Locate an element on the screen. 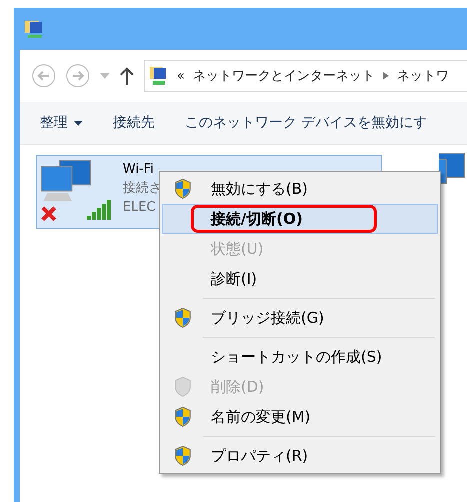  adapter-name: Wi-Fi is located at coordinates (139, 170).